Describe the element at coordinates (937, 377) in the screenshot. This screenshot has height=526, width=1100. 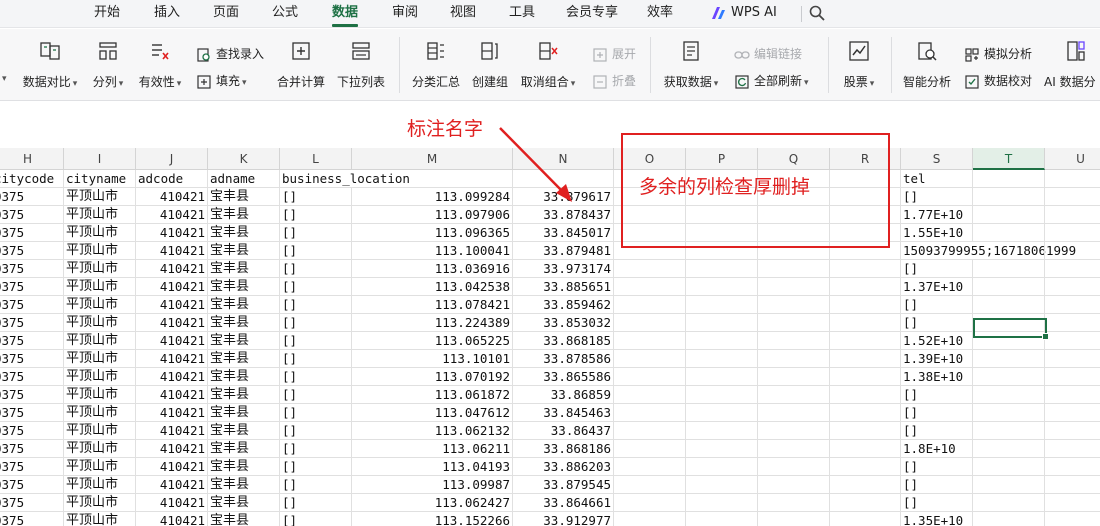
I see `cell-s: 1.38E+10` at that location.